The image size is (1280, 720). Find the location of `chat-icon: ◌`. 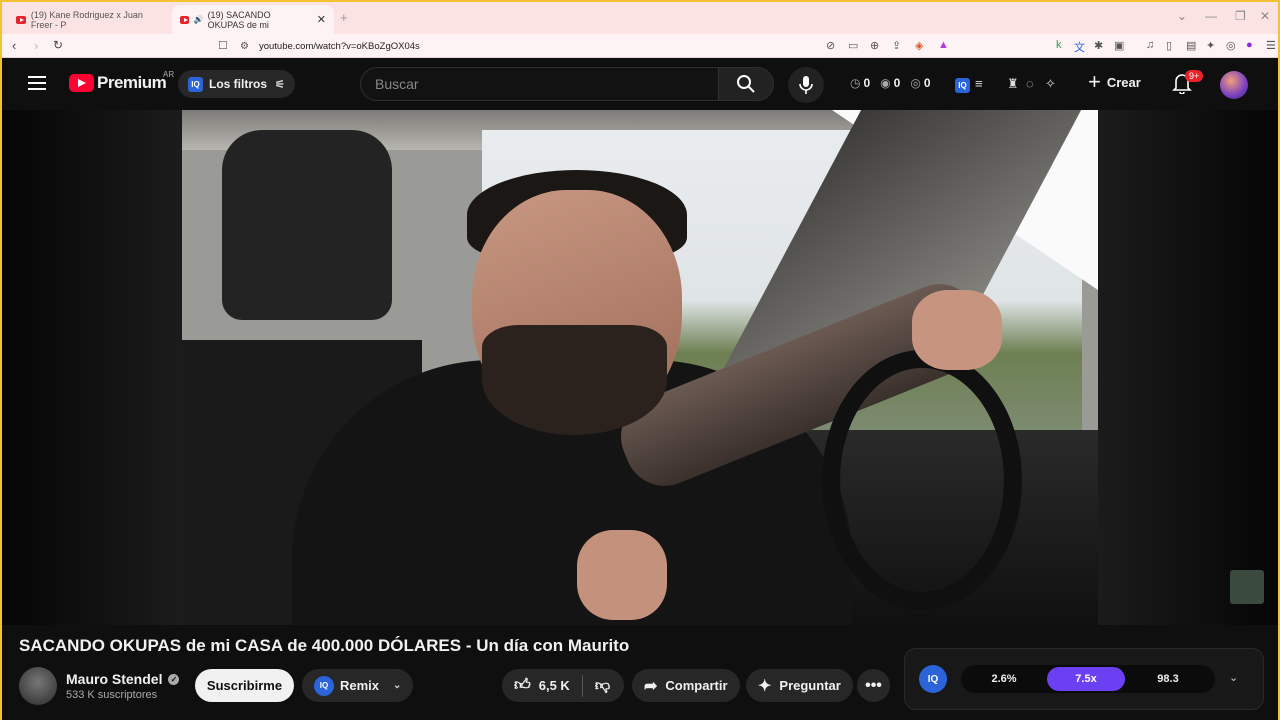

chat-icon: ◌ is located at coordinates (1030, 83).